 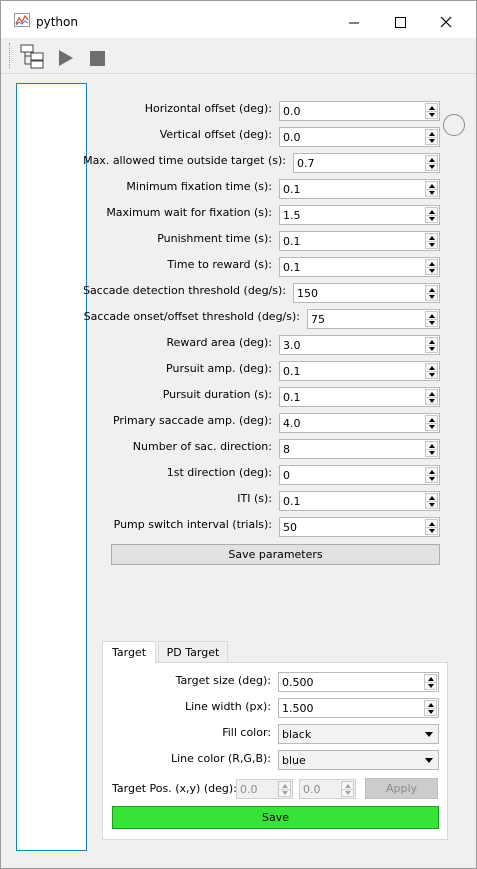 I want to click on workflow-icon, so click(x=32, y=56).